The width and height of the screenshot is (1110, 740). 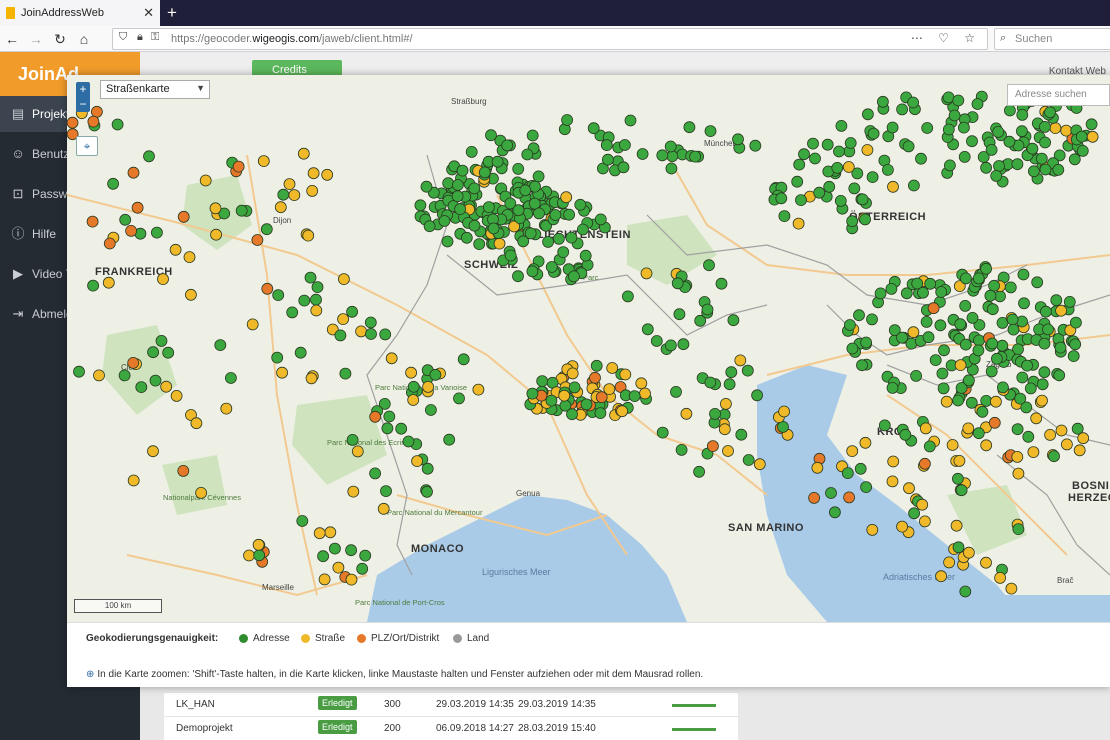 I want to click on map-layer-select: Straßenkarte ▼, so click(x=155, y=89).